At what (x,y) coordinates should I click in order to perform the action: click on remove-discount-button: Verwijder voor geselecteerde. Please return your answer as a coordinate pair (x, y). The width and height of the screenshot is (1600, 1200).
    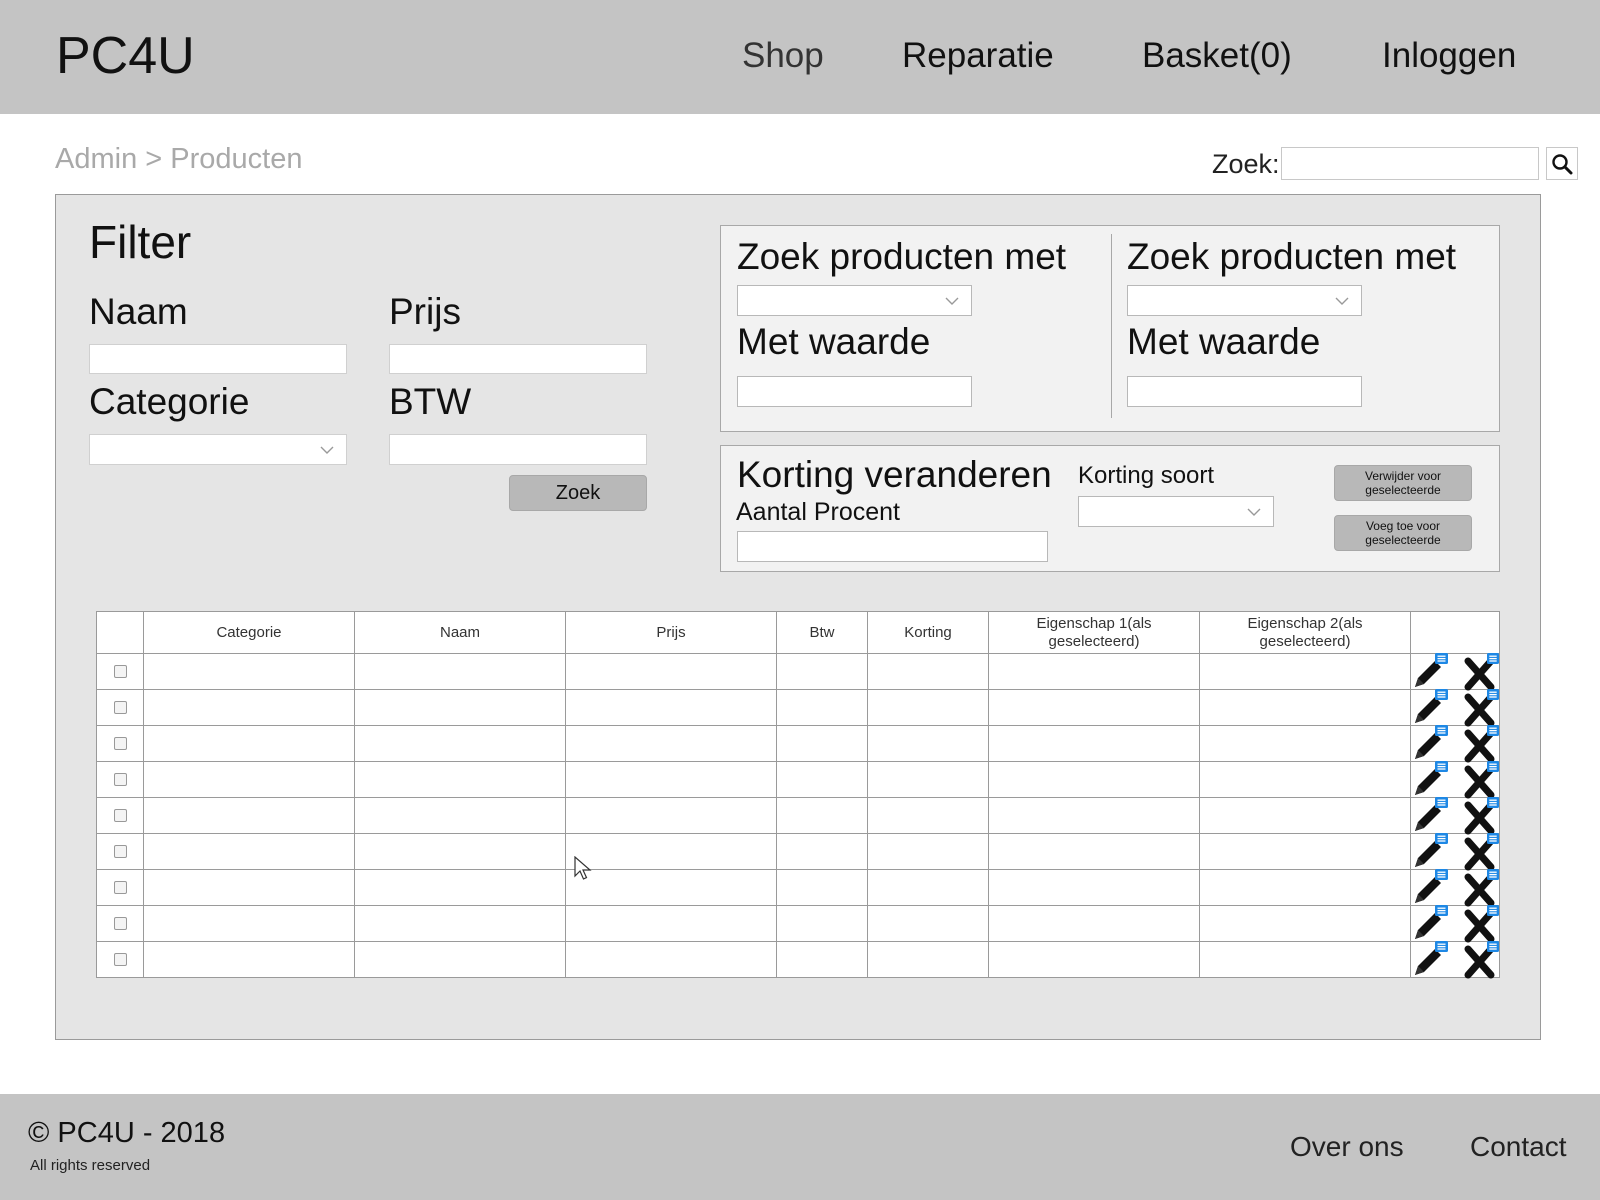
    Looking at the image, I should click on (1403, 483).